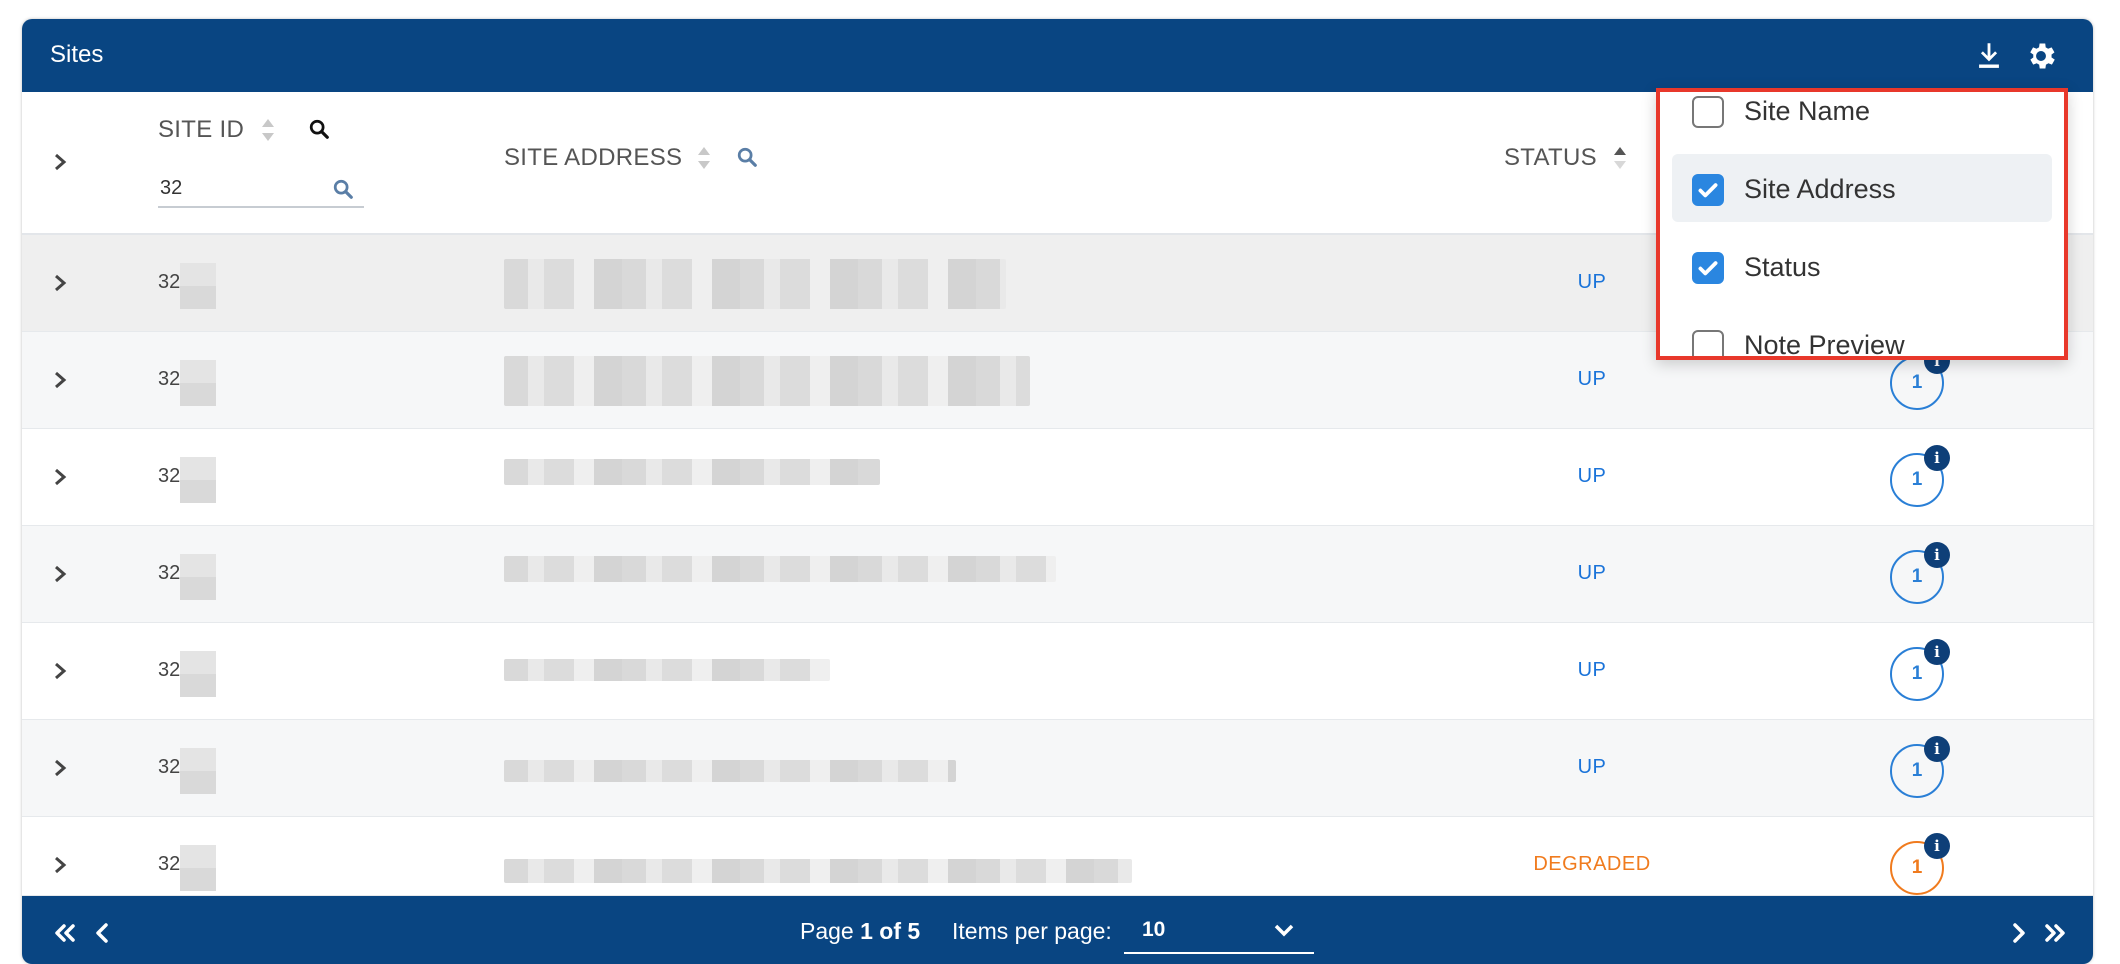 The height and width of the screenshot is (964, 2120). What do you see at coordinates (1219, 931) in the screenshot?
I see `items-per-page-select: 10` at bounding box center [1219, 931].